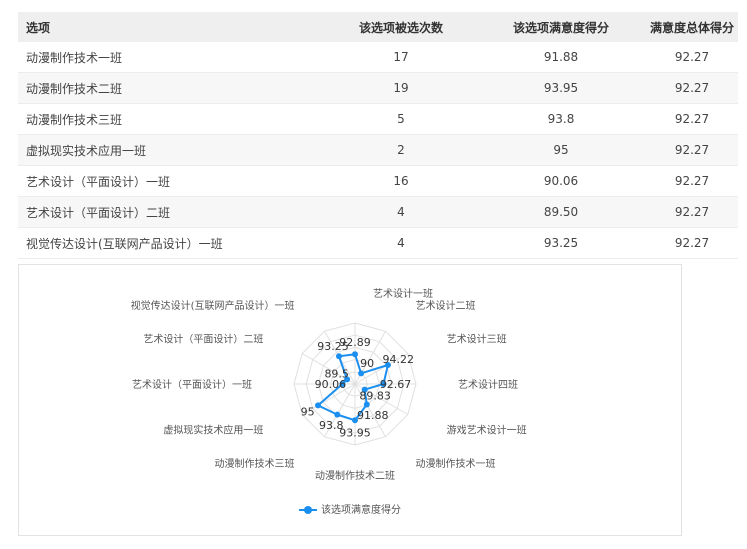  Describe the element at coordinates (477, 339) in the screenshot. I see `radar-category-label: 艺术设计三班` at that location.